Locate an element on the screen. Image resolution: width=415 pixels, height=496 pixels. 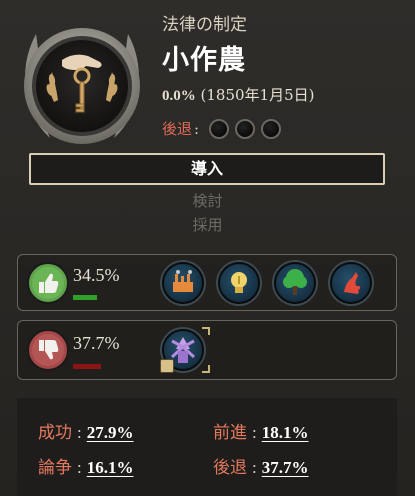
oppose-percent: 37.7% is located at coordinates (96, 343).